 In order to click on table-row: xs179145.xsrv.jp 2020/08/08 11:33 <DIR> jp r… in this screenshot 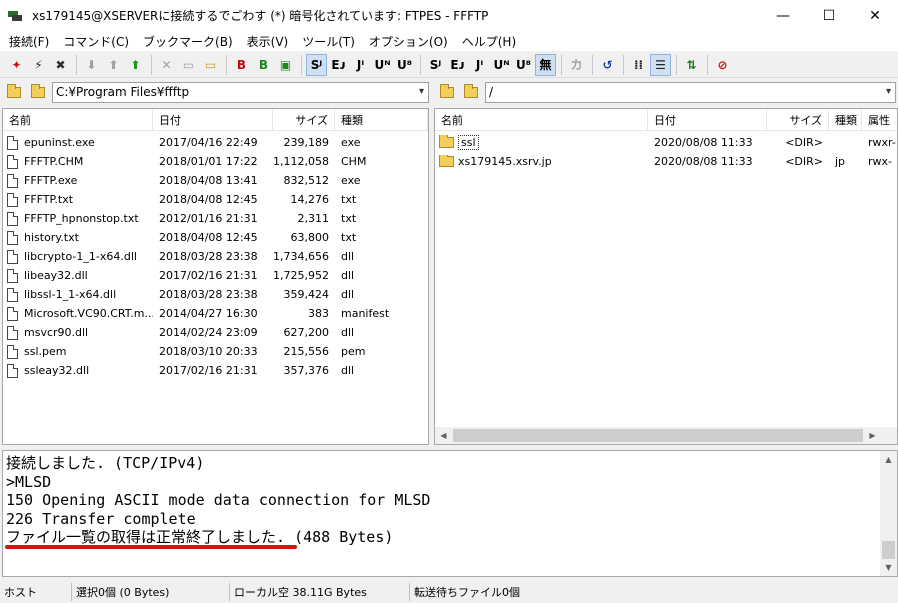, I will do `click(666, 161)`.